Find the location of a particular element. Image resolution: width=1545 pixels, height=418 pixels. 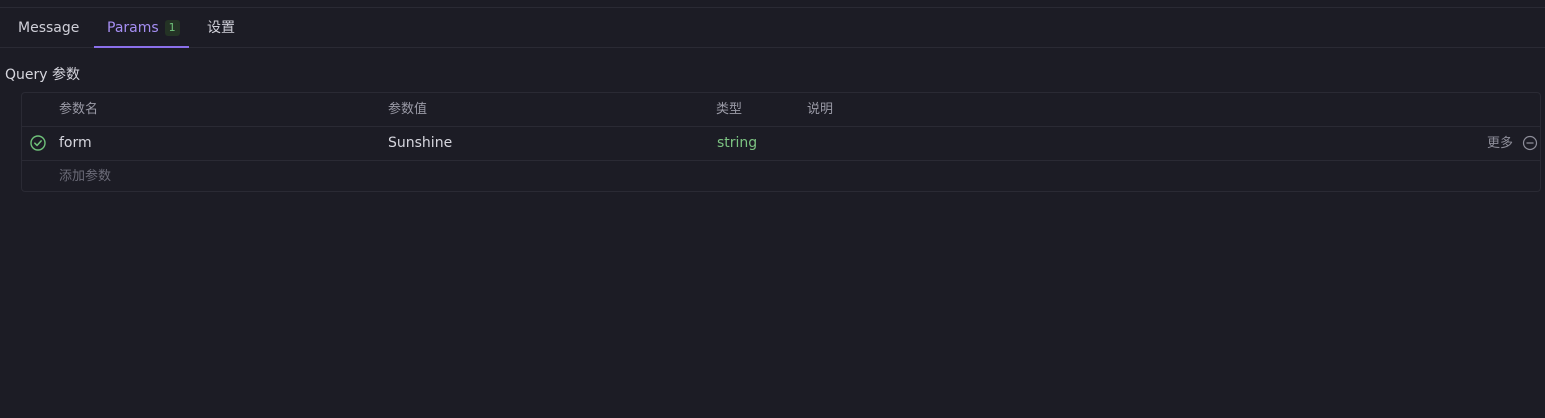

add-param-input: 添加参数 is located at coordinates (85, 176).